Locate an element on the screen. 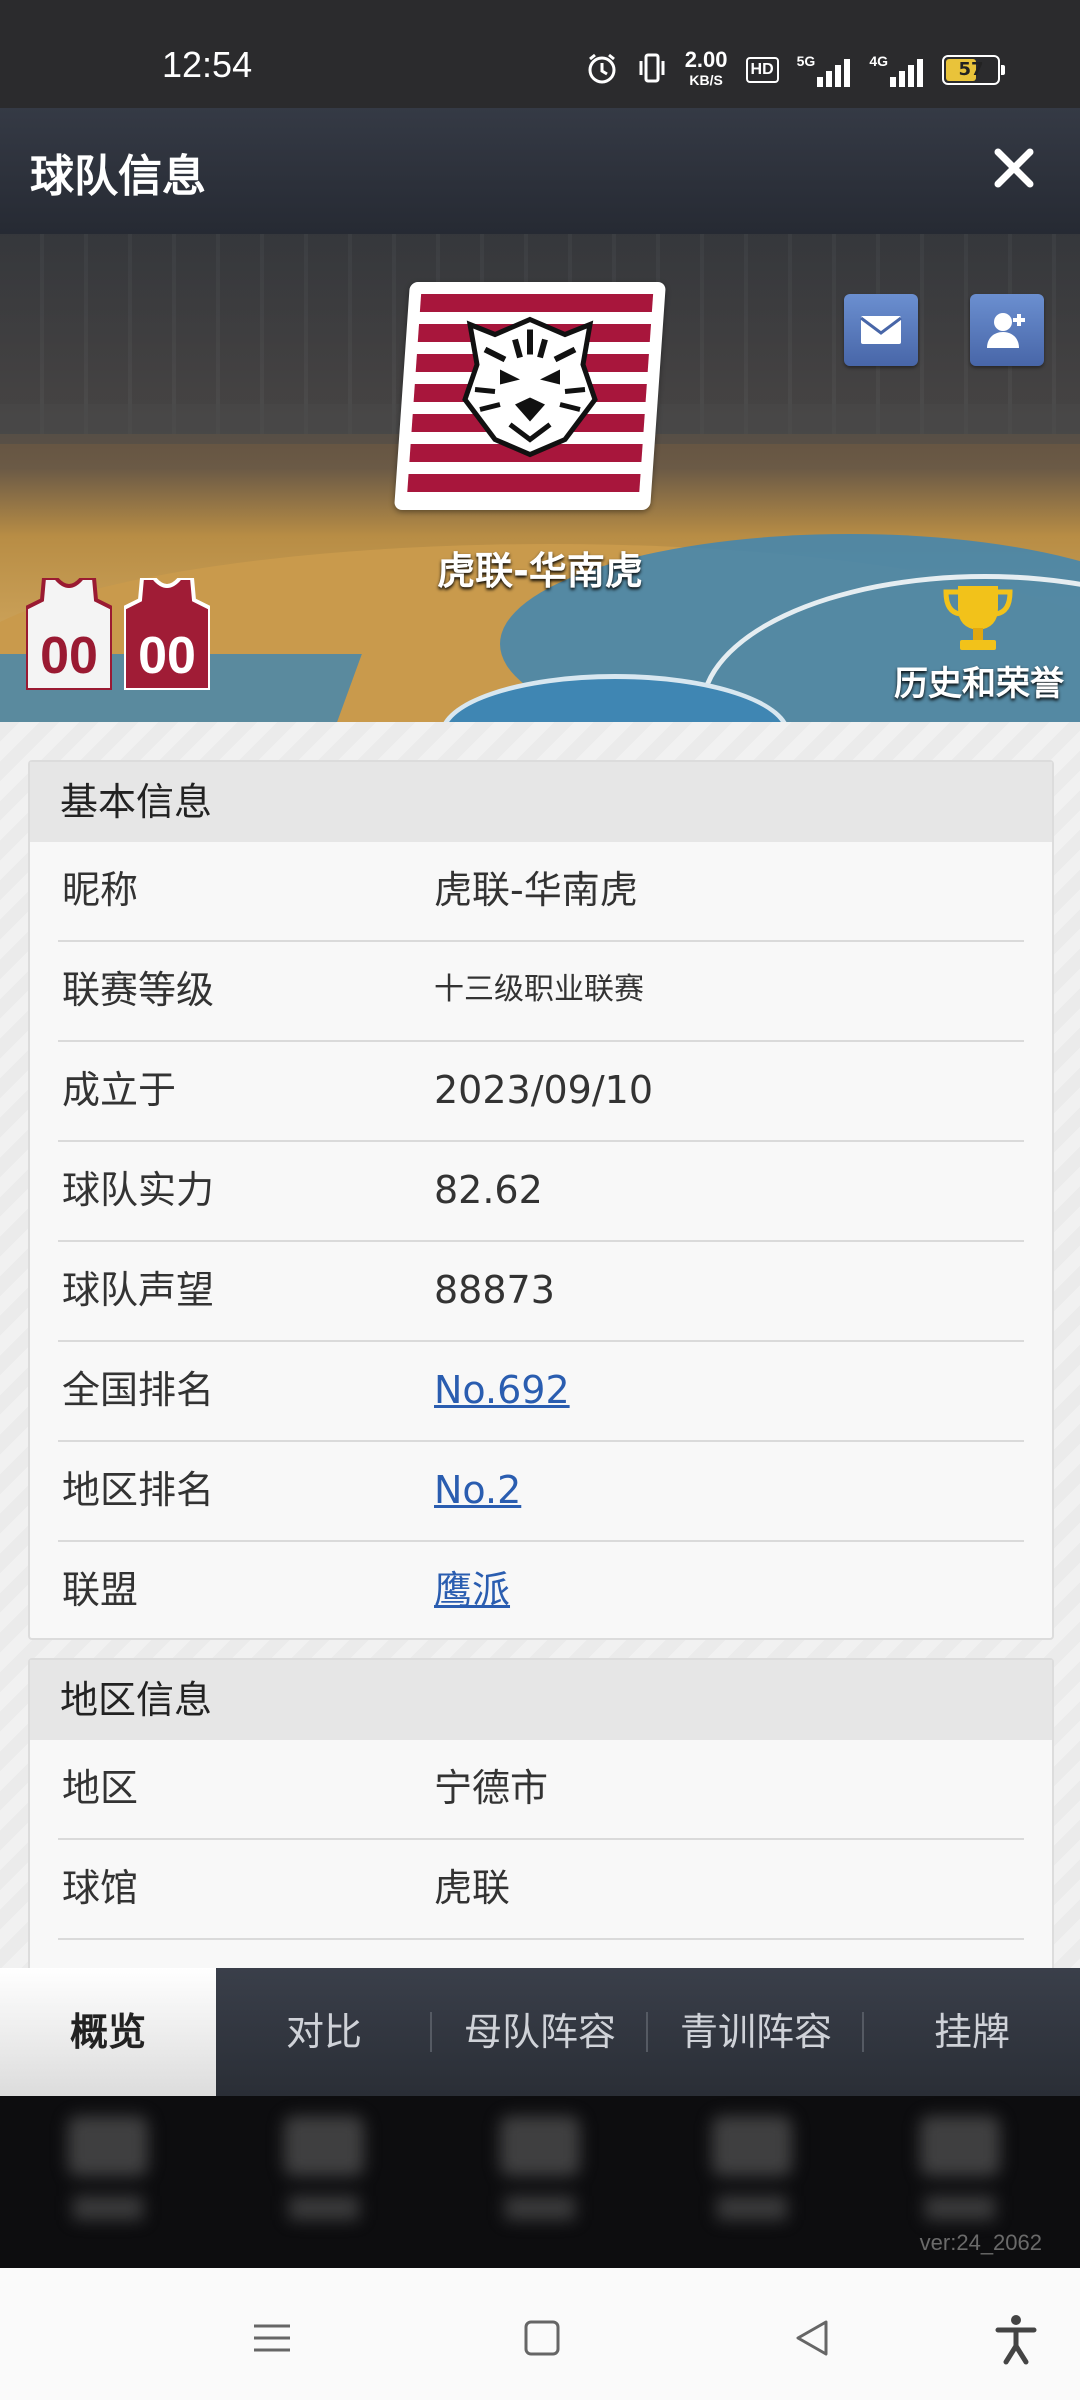 The width and height of the screenshot is (1080, 2400). team-logo is located at coordinates (530, 396).